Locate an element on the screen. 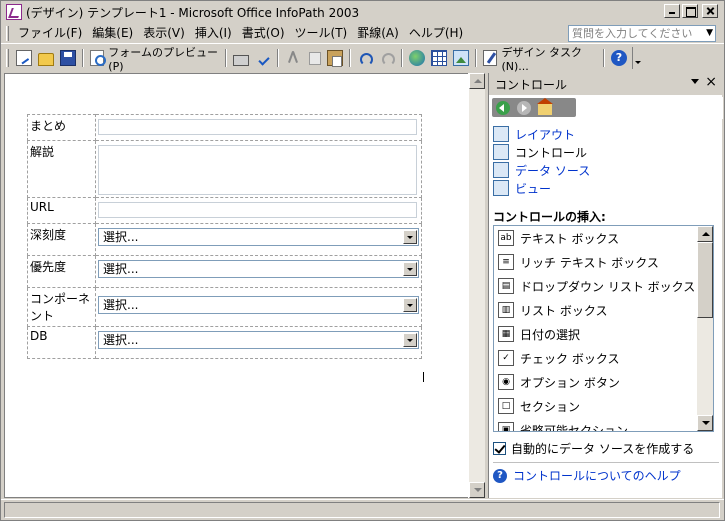  task-pane-navbar is located at coordinates (534, 107).